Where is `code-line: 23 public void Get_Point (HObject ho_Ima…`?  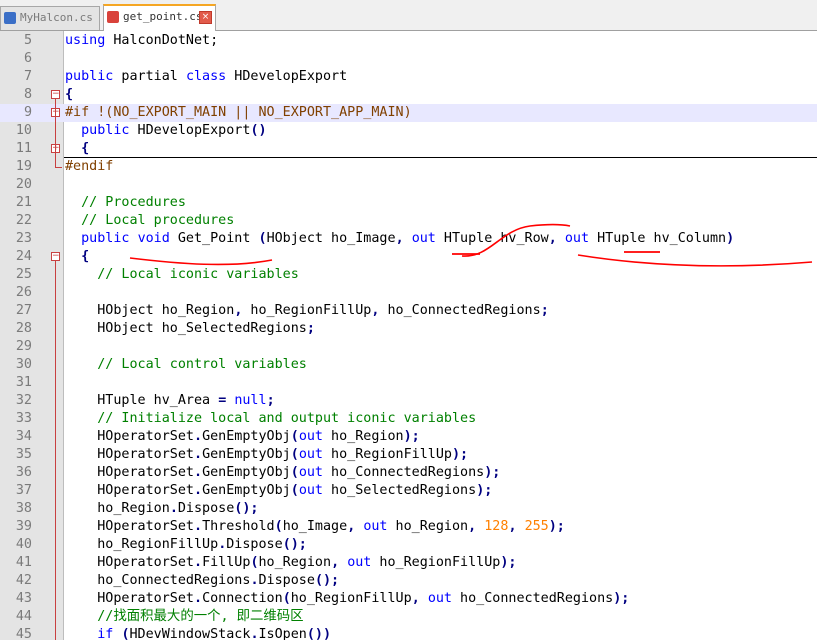
code-line: 23 public void Get_Point (HObject ho_Ima… is located at coordinates (408, 239).